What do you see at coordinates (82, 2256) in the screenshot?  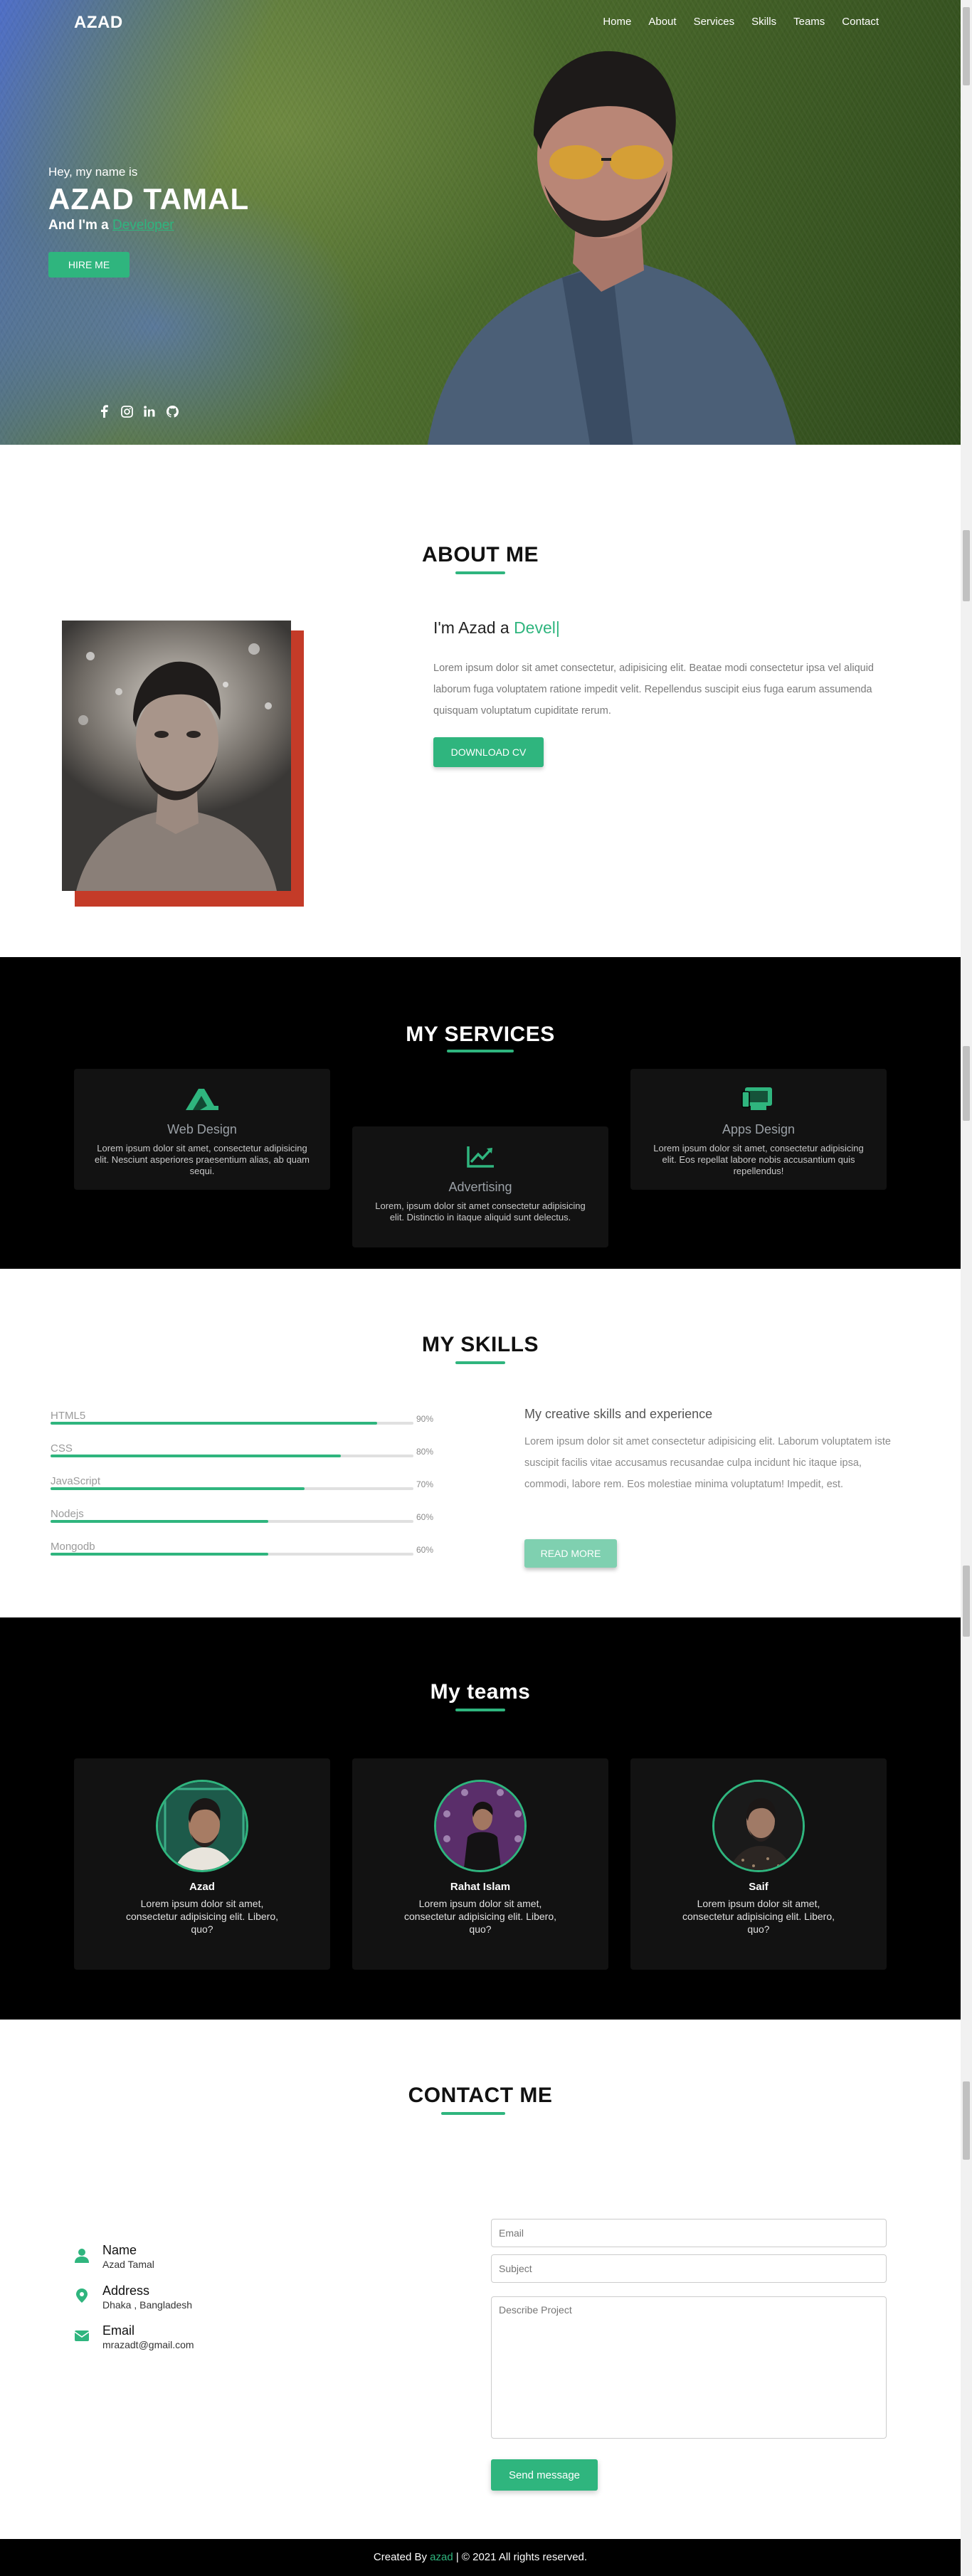 I see `user-icon` at bounding box center [82, 2256].